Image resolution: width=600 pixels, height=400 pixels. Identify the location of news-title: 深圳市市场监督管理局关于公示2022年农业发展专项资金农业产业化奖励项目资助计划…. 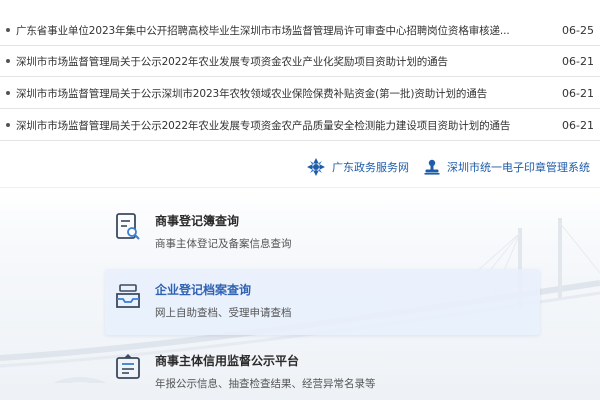
(283, 61).